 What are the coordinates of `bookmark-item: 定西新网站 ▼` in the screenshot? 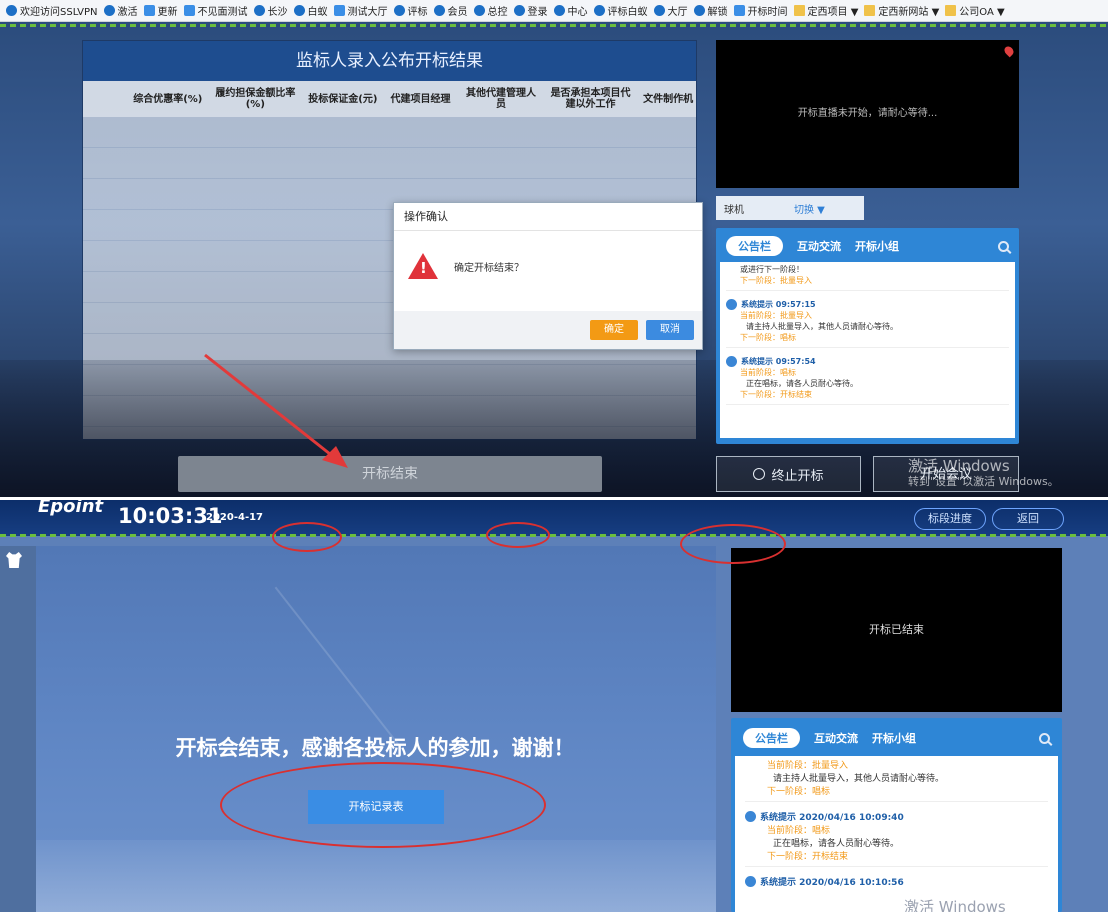 It's located at (901, 10).